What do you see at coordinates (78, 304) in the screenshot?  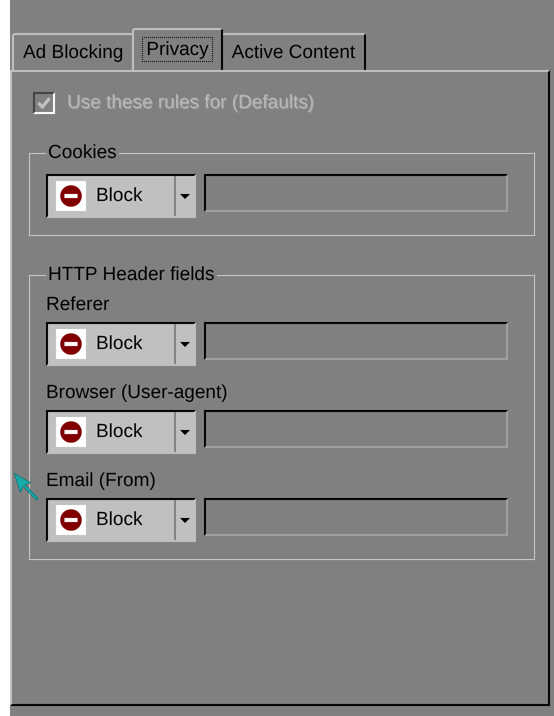 I see `field-label: Referer` at bounding box center [78, 304].